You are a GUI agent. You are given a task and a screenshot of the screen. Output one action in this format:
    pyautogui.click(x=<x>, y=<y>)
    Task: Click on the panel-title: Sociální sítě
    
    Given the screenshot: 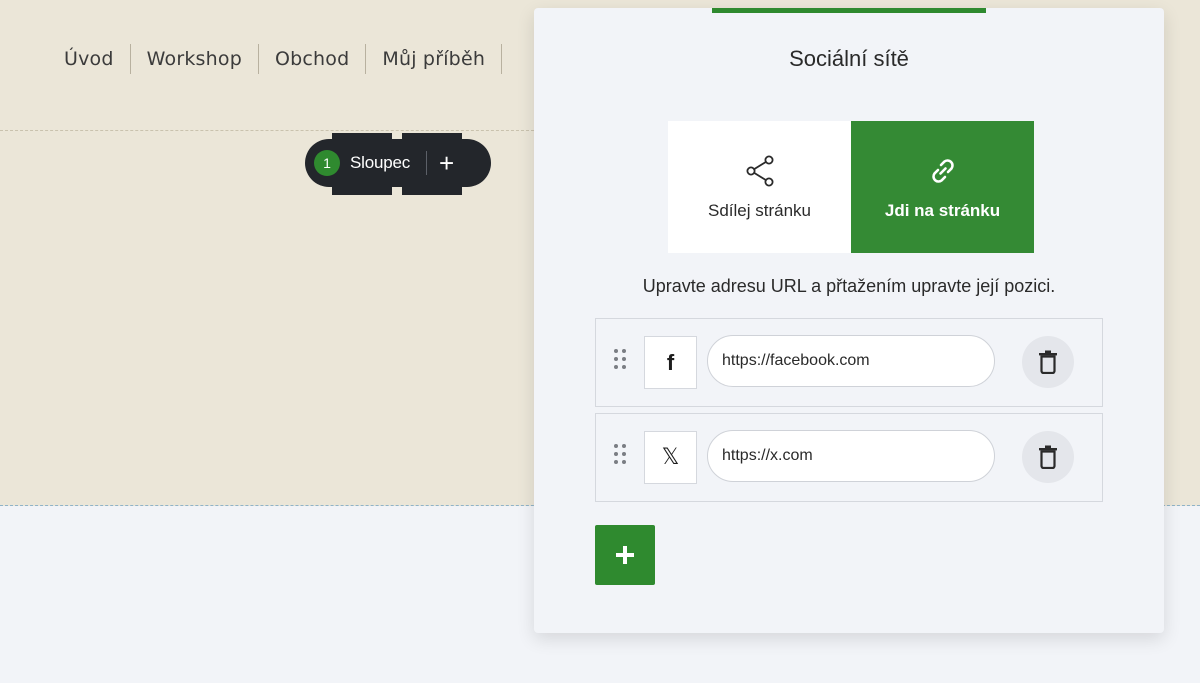 What is the action you would take?
    pyautogui.click(x=849, y=58)
    